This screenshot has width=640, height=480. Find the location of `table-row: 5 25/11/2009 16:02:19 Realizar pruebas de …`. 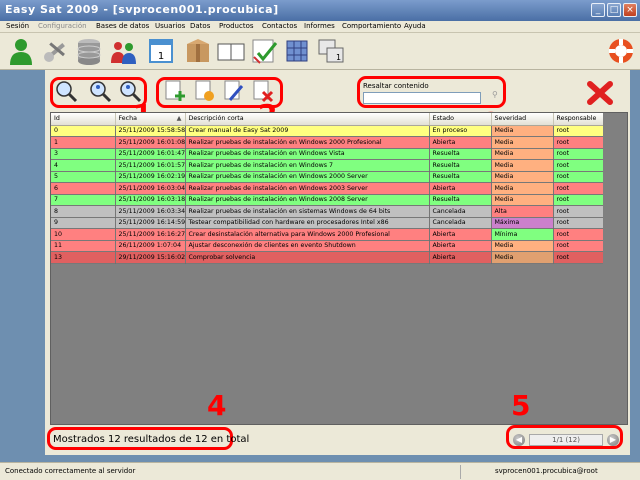

table-row: 5 25/11/2009 16:02:19 Realizar pruebas de … is located at coordinates (328, 177).